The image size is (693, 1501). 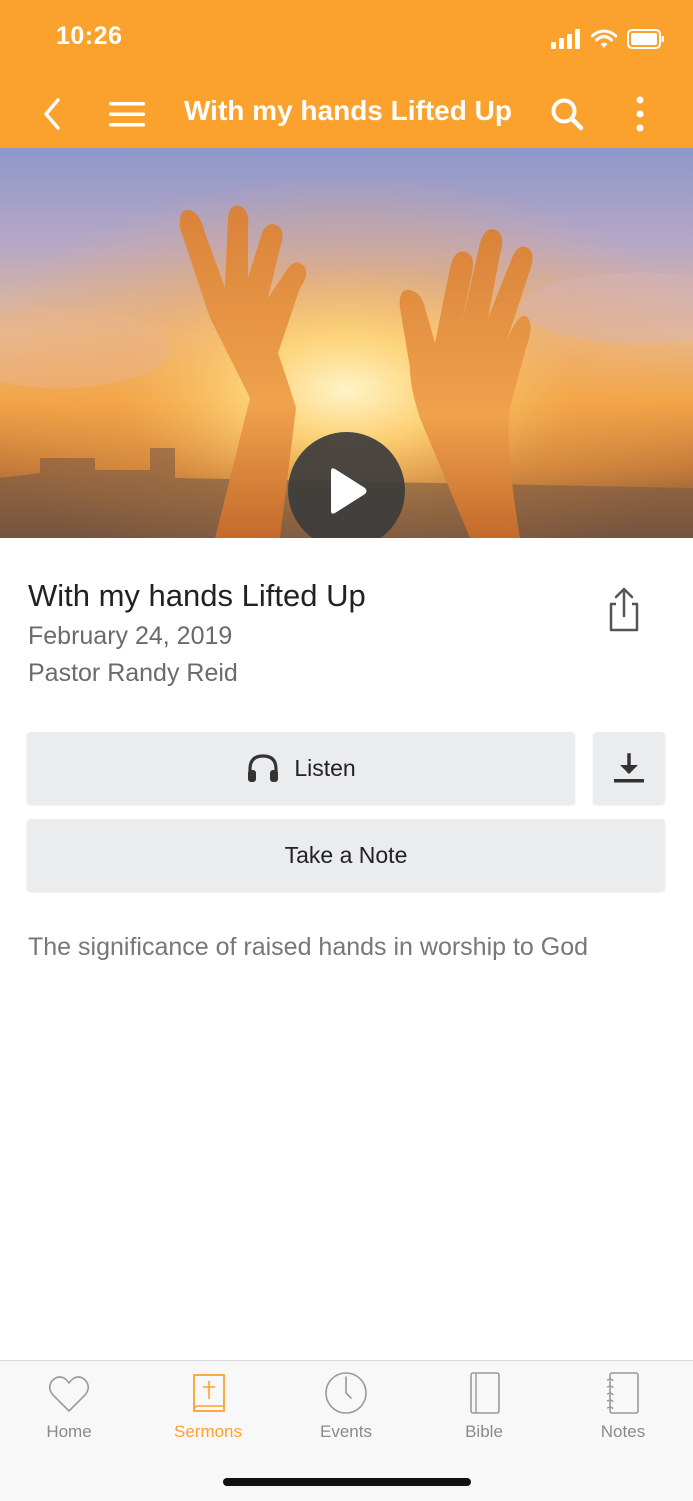 I want to click on chevron-left-icon, so click(x=52, y=114).